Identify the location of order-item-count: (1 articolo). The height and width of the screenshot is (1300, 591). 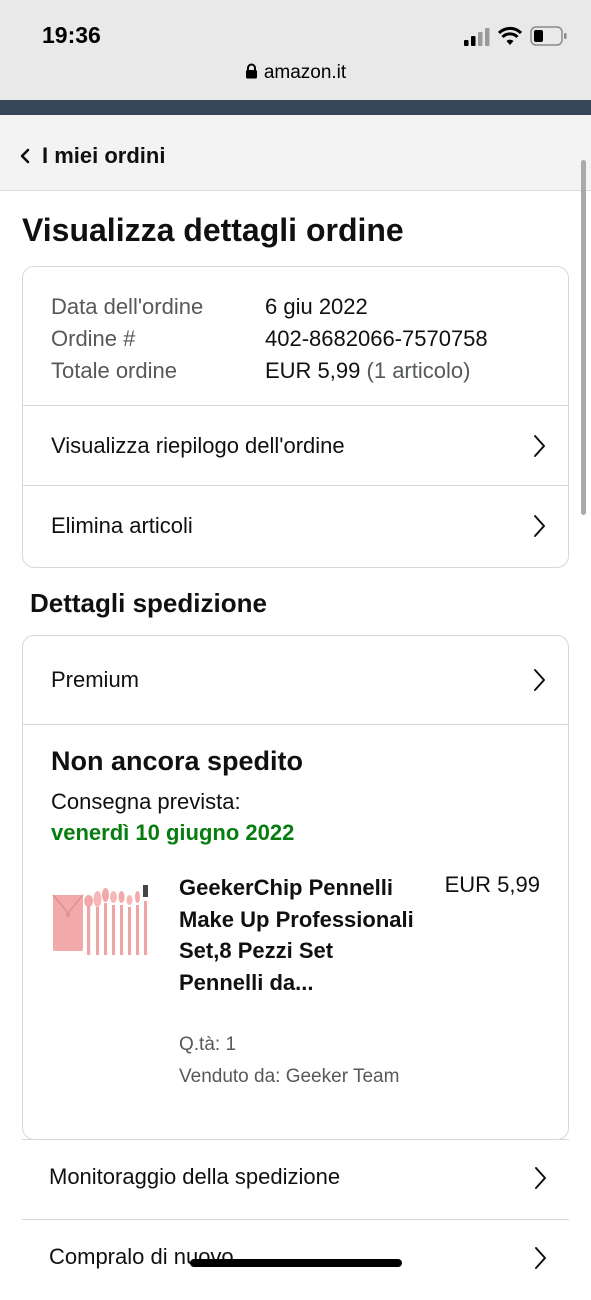
(418, 370).